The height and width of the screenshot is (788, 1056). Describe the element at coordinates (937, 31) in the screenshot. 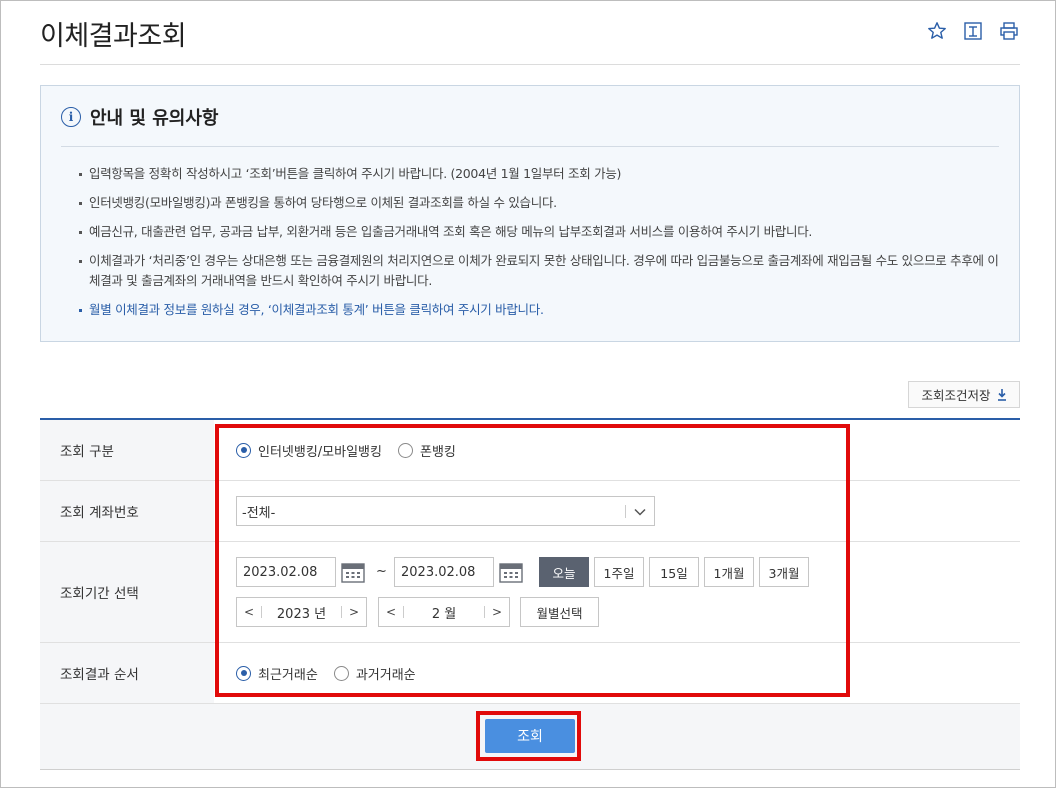

I see `star-icon` at that location.